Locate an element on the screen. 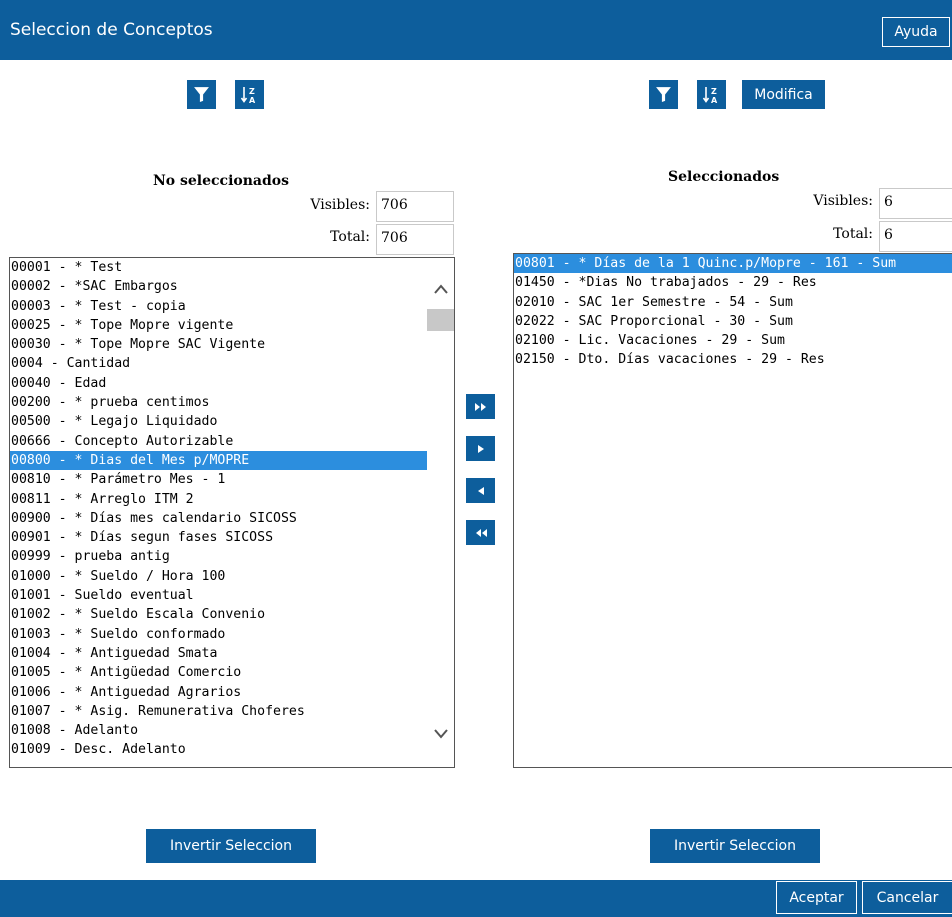 This screenshot has height=917, width=952. scroll-thumb is located at coordinates (440, 320).